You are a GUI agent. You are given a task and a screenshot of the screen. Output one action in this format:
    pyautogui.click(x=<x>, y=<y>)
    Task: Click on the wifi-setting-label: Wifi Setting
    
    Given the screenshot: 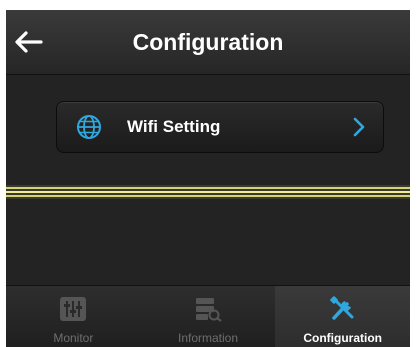 What is the action you would take?
    pyautogui.click(x=174, y=126)
    